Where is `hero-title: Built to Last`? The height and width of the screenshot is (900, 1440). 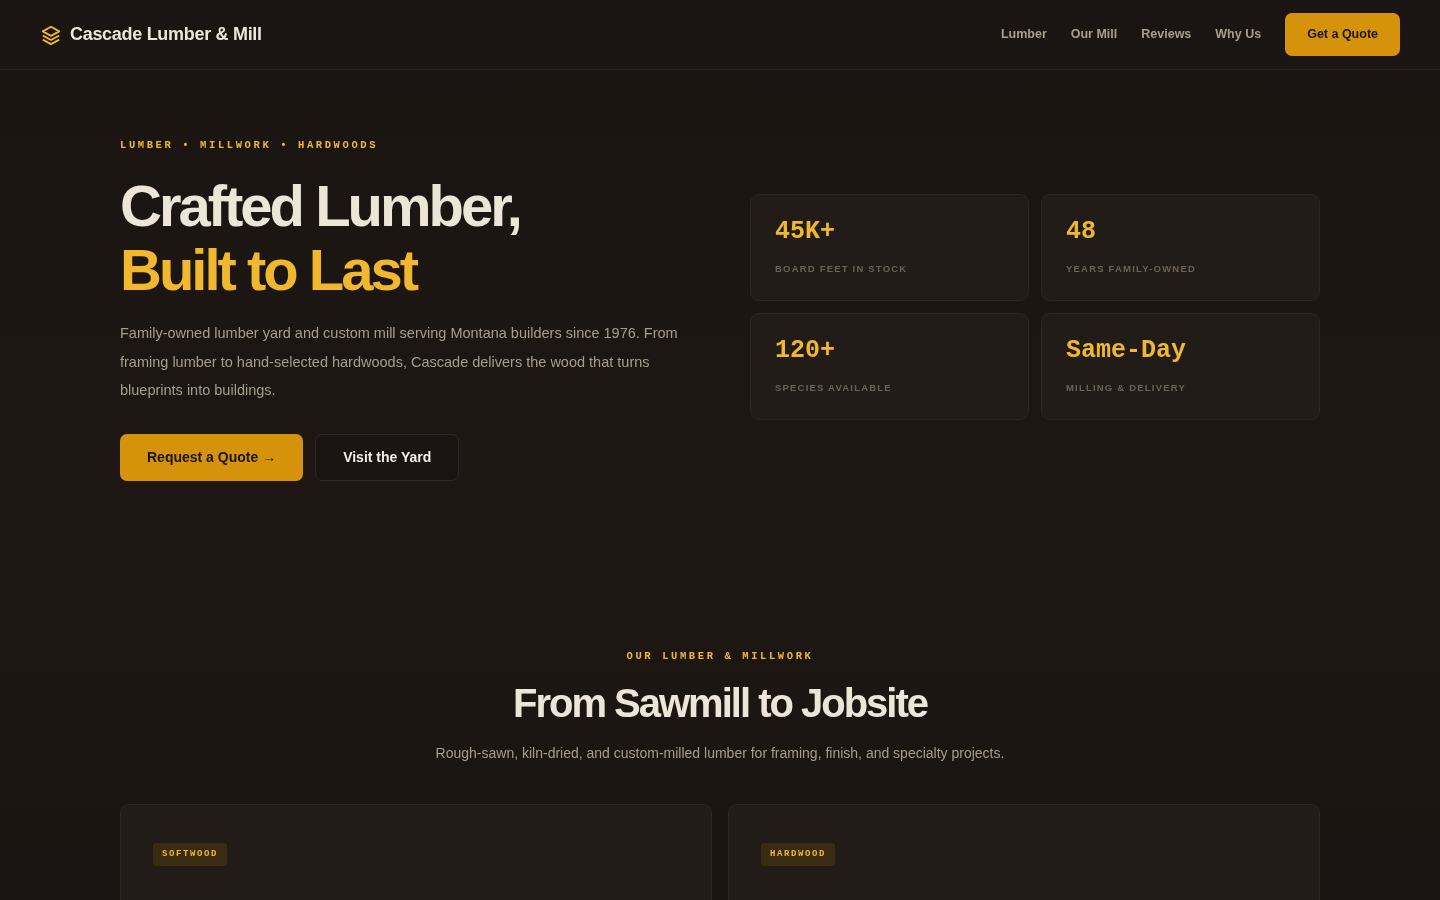
hero-title: Built to Last is located at coordinates (269, 269).